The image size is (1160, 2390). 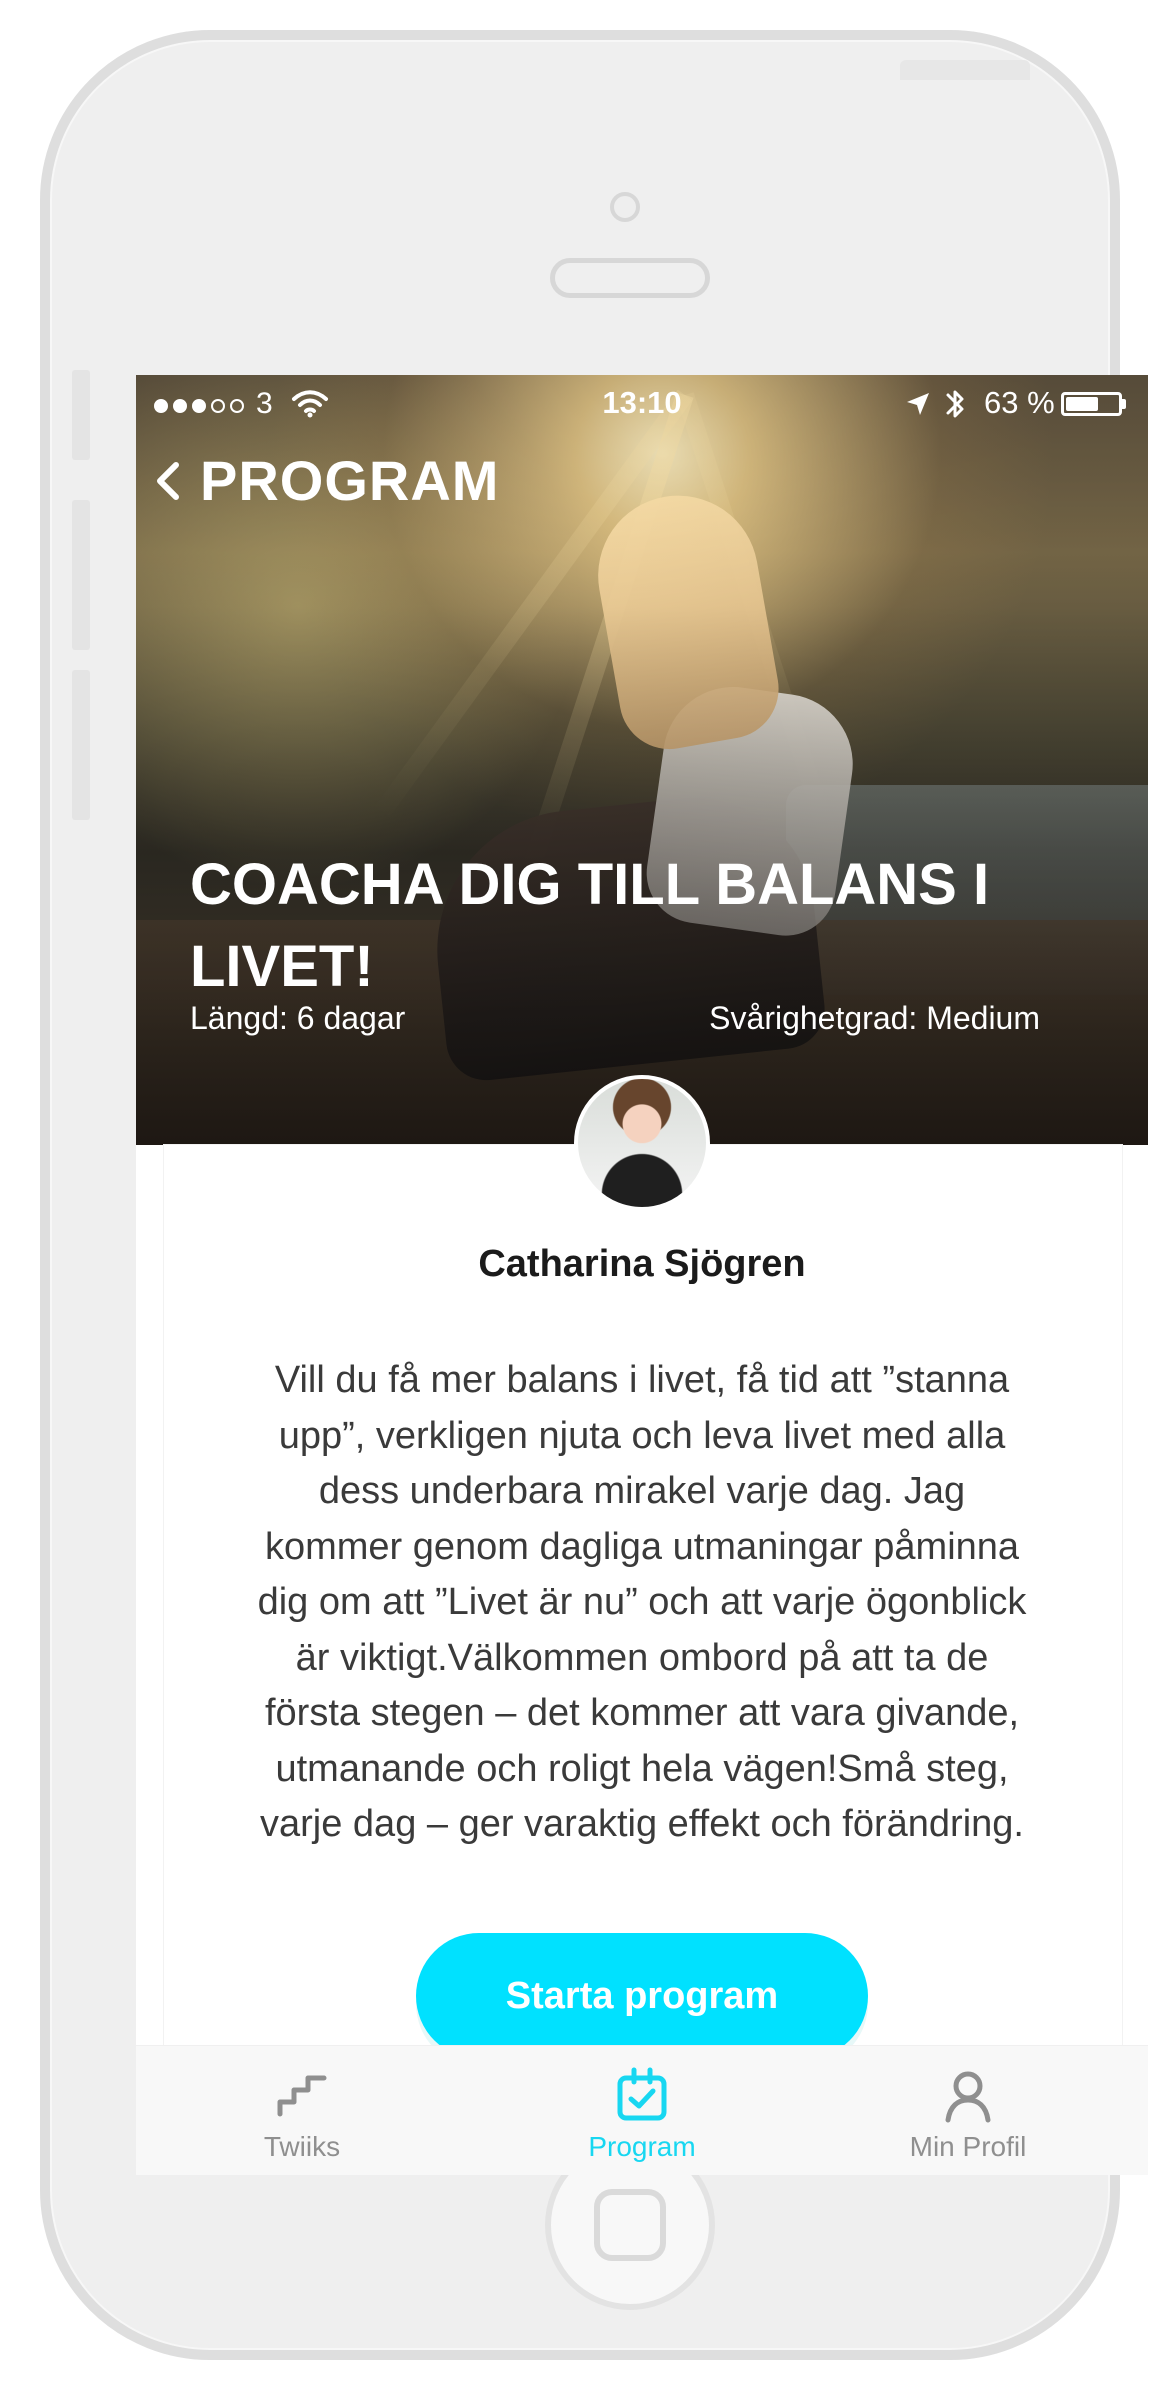 I want to click on tab-label: Twiiks, so click(x=302, y=2146).